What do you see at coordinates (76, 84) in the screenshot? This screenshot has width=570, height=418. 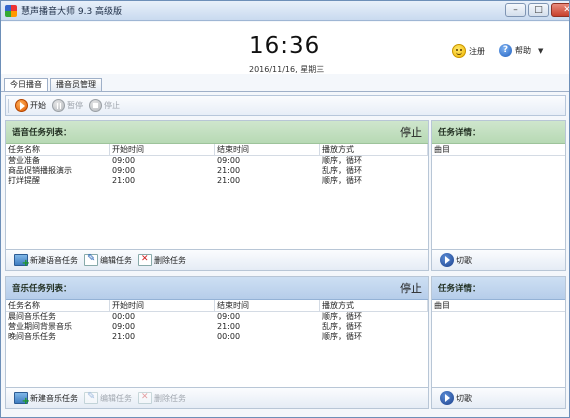 I see `tab-announcer-management: 播音员管理` at bounding box center [76, 84].